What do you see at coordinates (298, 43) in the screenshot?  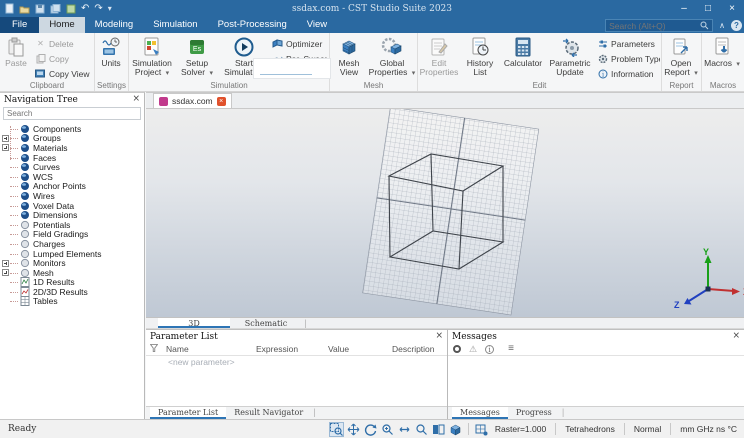 I see `optimizer-button: Optimizer ▾` at bounding box center [298, 43].